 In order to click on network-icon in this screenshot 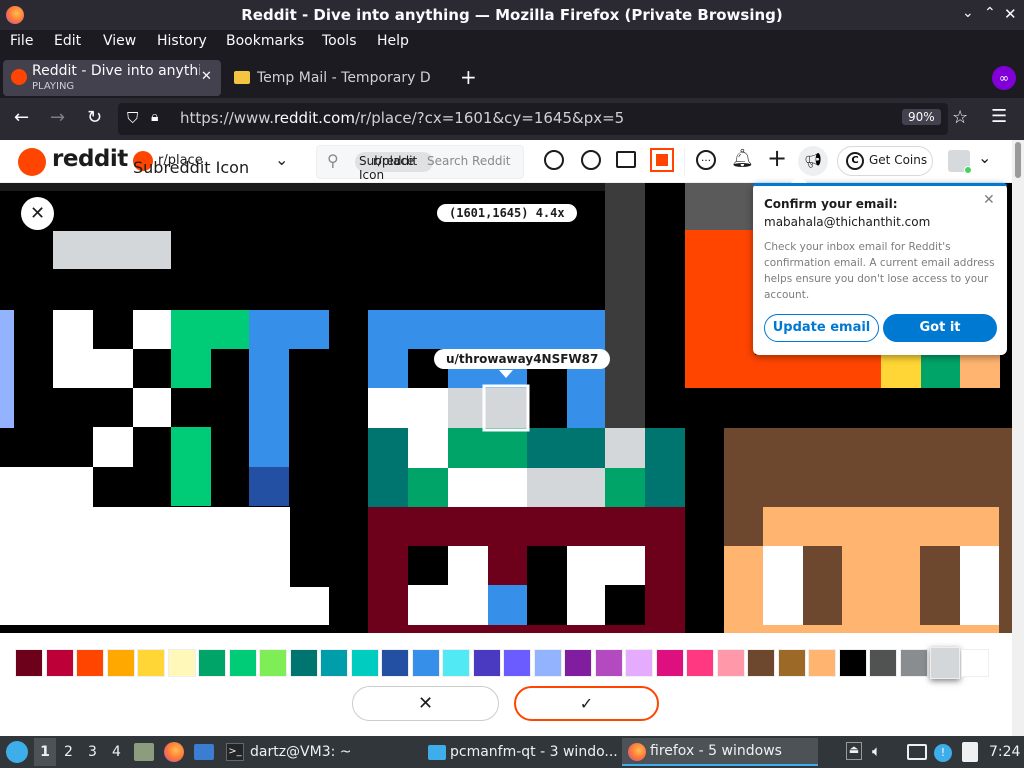, I will do `click(917, 752)`.